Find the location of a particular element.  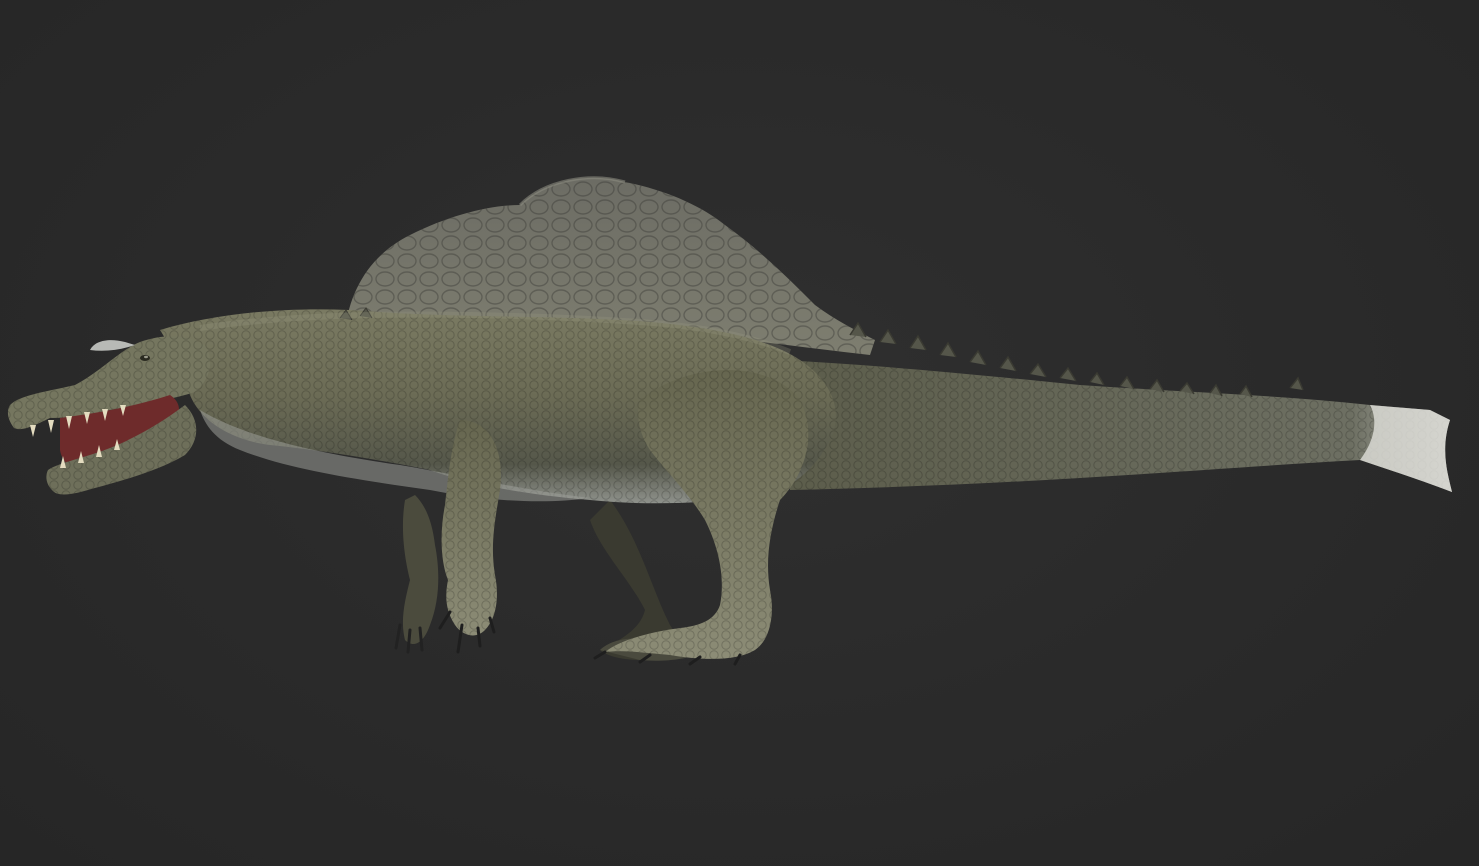

far-arm is located at coordinates (416, 574).